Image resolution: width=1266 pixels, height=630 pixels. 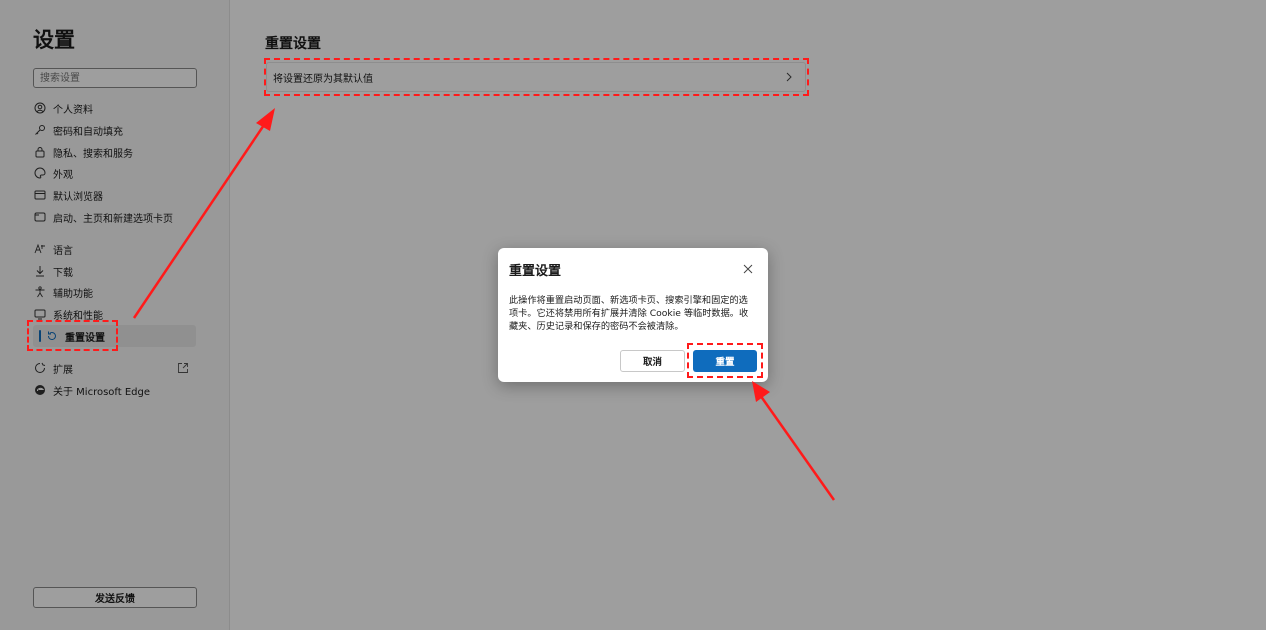 I want to click on dialog-title: 重置设置, so click(x=535, y=271).